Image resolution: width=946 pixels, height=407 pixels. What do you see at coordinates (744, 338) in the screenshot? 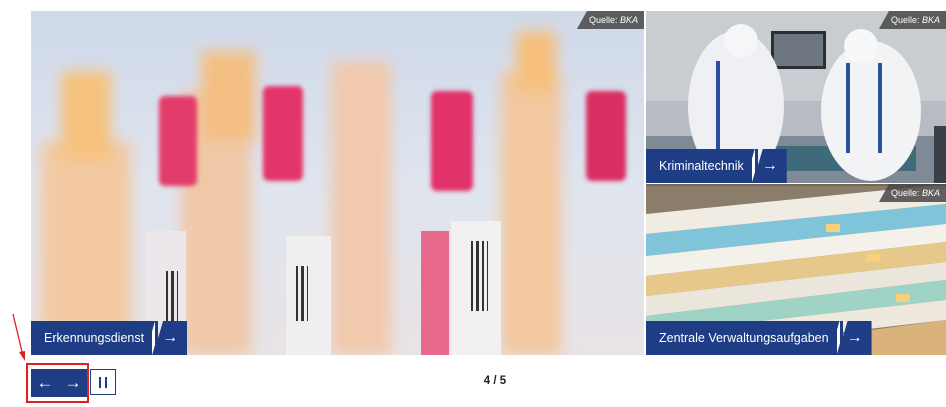
I see `caption-label: Zentrale Verwaltungsaufgaben` at bounding box center [744, 338].